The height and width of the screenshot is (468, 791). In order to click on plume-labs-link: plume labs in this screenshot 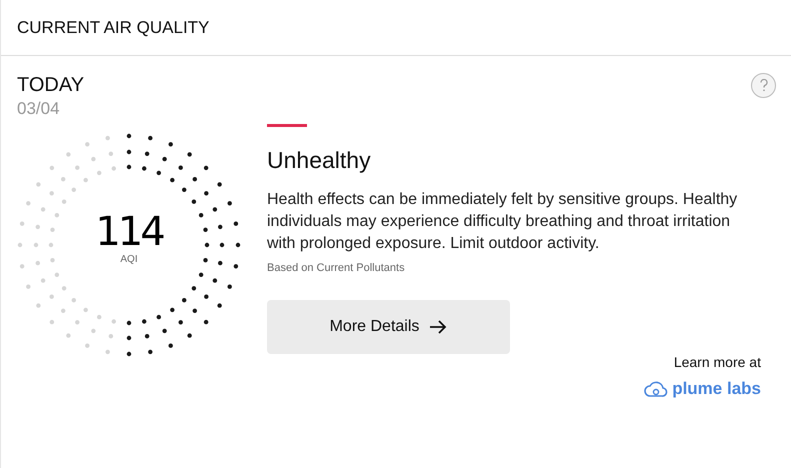, I will do `click(702, 389)`.